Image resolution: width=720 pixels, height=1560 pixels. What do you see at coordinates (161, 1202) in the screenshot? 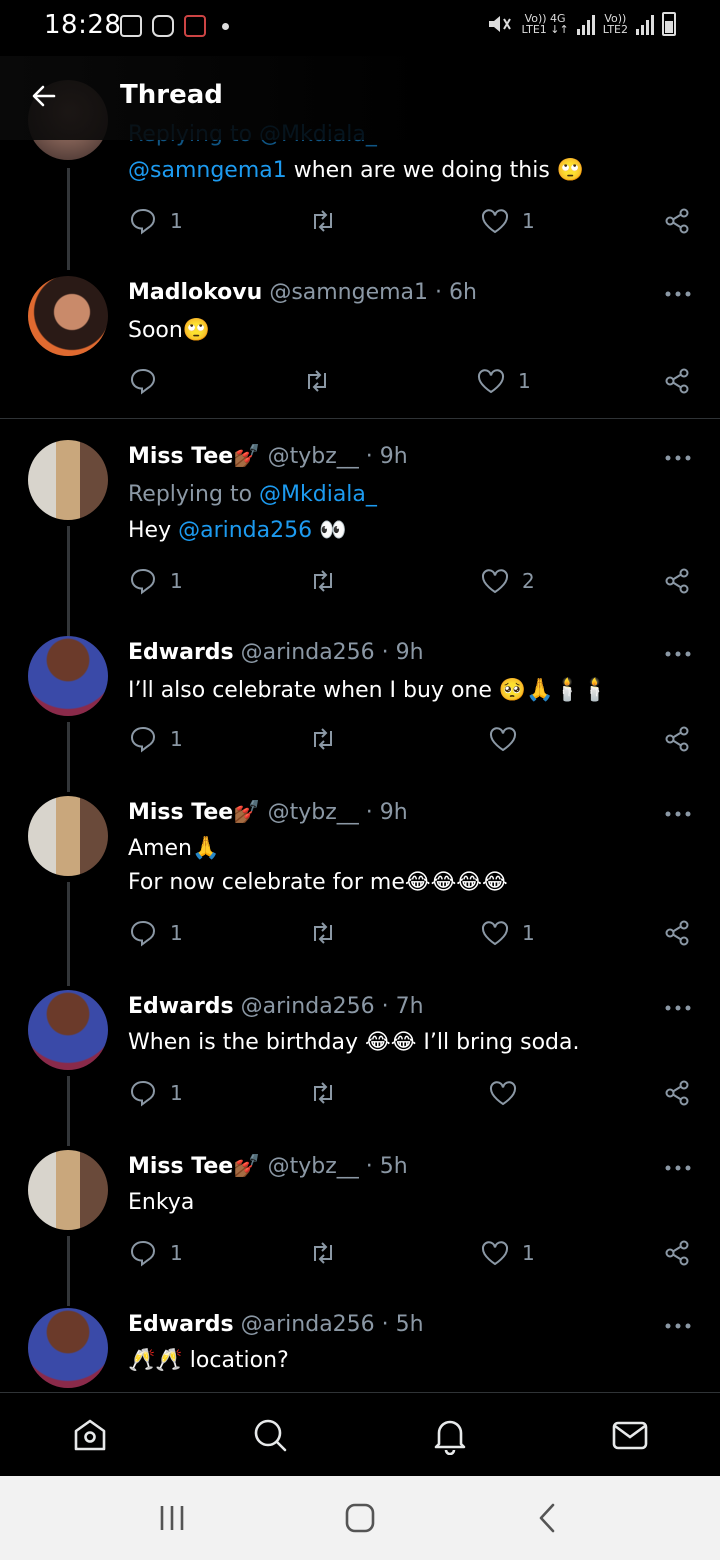
I see `tweet-text: Enkya` at bounding box center [161, 1202].